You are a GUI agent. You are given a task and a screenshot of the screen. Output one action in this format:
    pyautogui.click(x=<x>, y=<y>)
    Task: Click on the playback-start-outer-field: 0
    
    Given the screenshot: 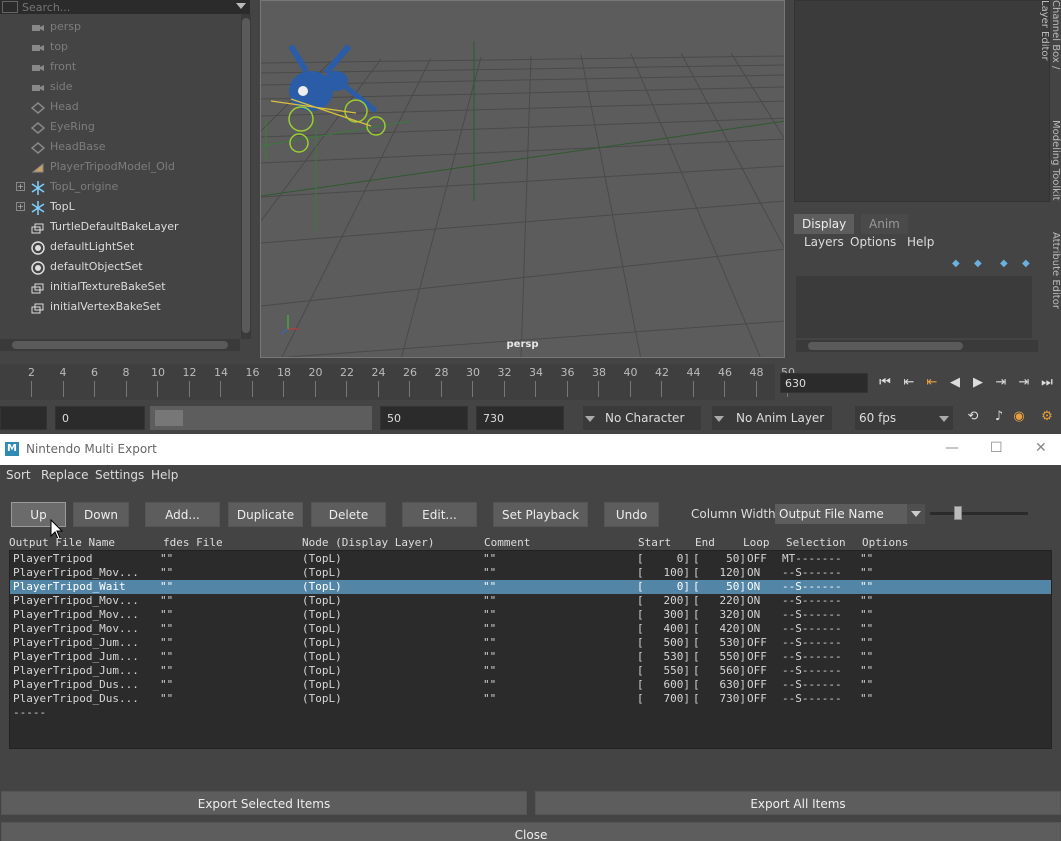 What is the action you would take?
    pyautogui.click(x=100, y=418)
    